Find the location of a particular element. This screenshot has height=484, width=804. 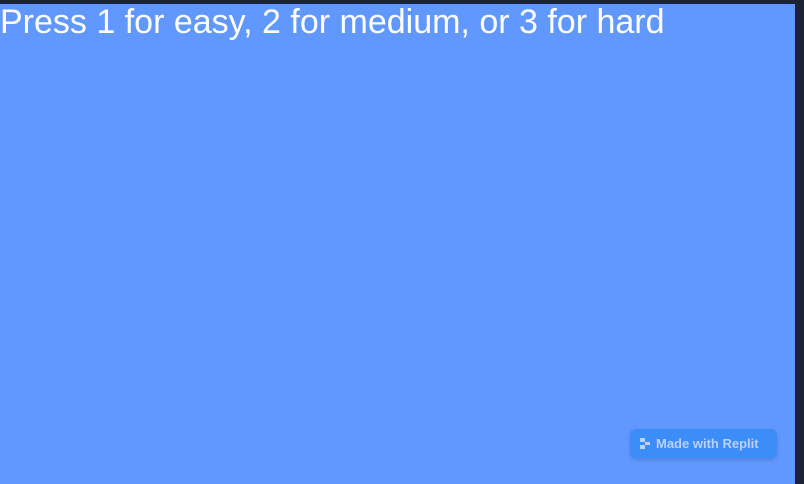

badge-label: Made with Replit is located at coordinates (707, 443).